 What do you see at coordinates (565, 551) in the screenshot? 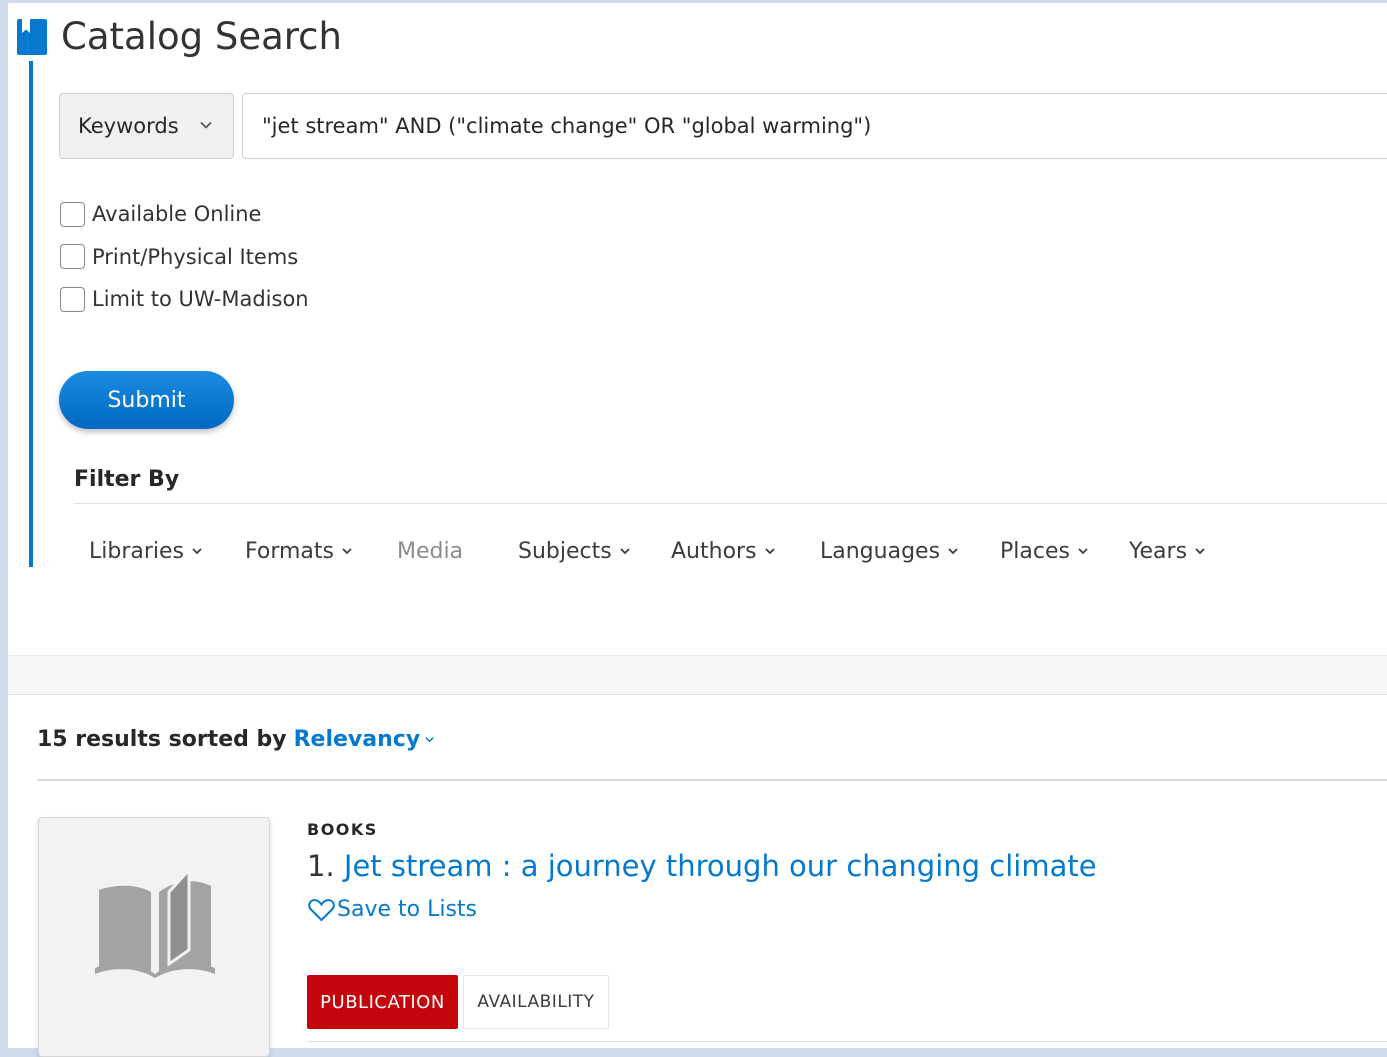
I see `filter-label: Subjects` at bounding box center [565, 551].